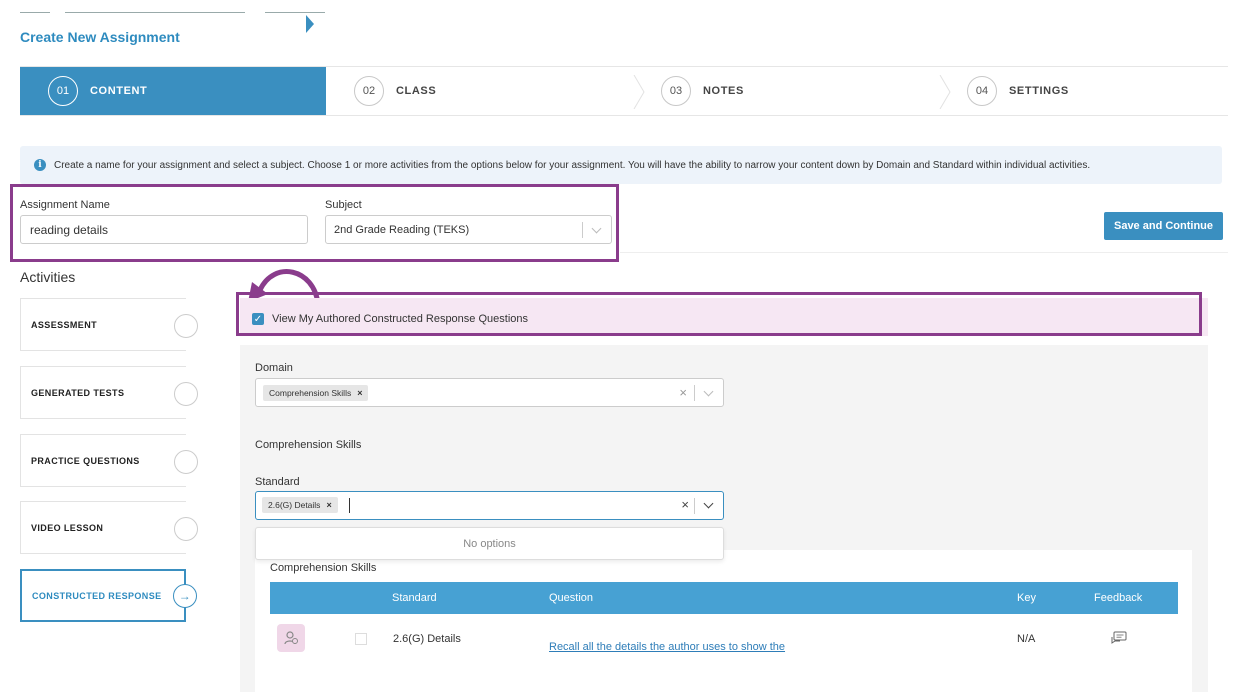 This screenshot has height=692, width=1236. What do you see at coordinates (258, 319) in the screenshot?
I see `authored-questions-checkbox: ✓` at bounding box center [258, 319].